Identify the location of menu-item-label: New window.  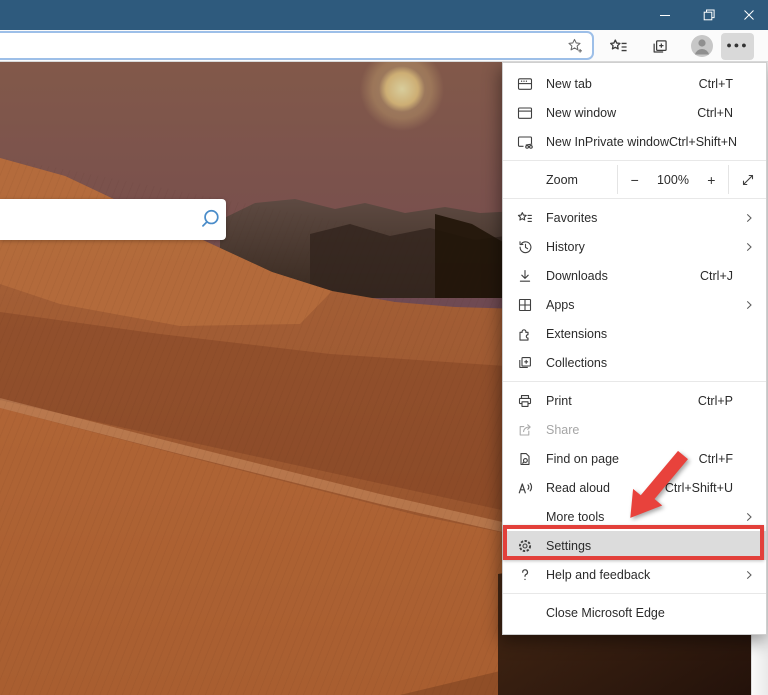
(581, 112).